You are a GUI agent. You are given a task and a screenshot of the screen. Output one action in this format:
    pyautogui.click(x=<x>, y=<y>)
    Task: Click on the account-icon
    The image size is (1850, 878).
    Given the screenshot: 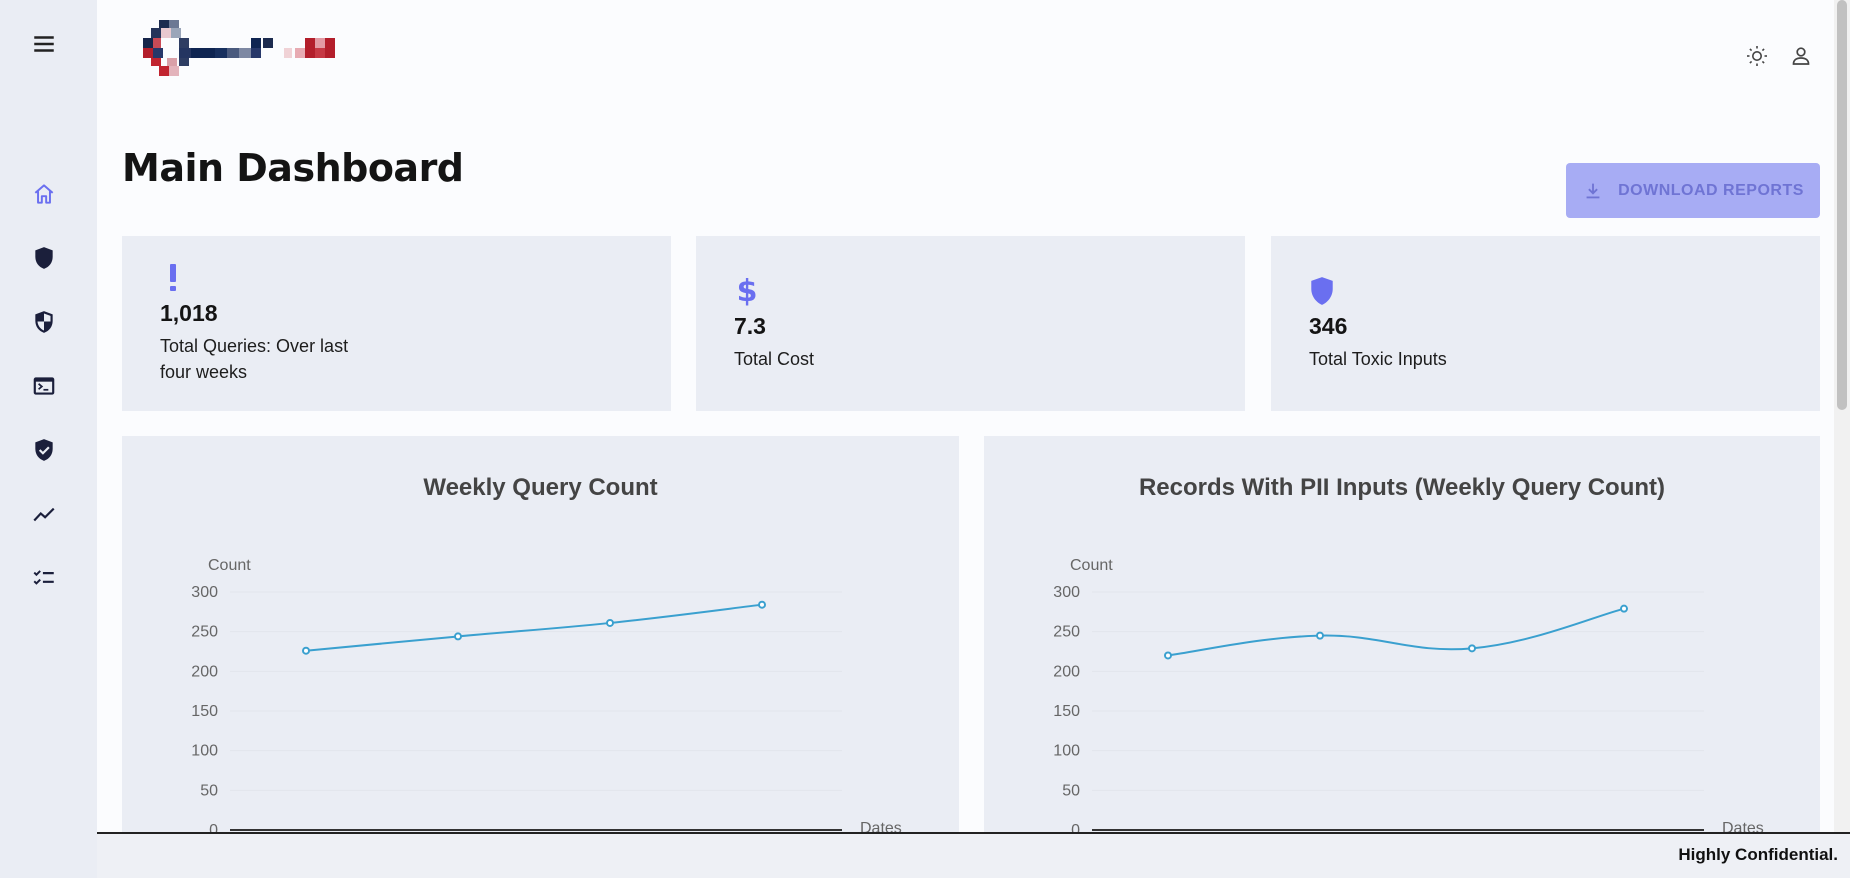 What is the action you would take?
    pyautogui.click(x=1801, y=56)
    